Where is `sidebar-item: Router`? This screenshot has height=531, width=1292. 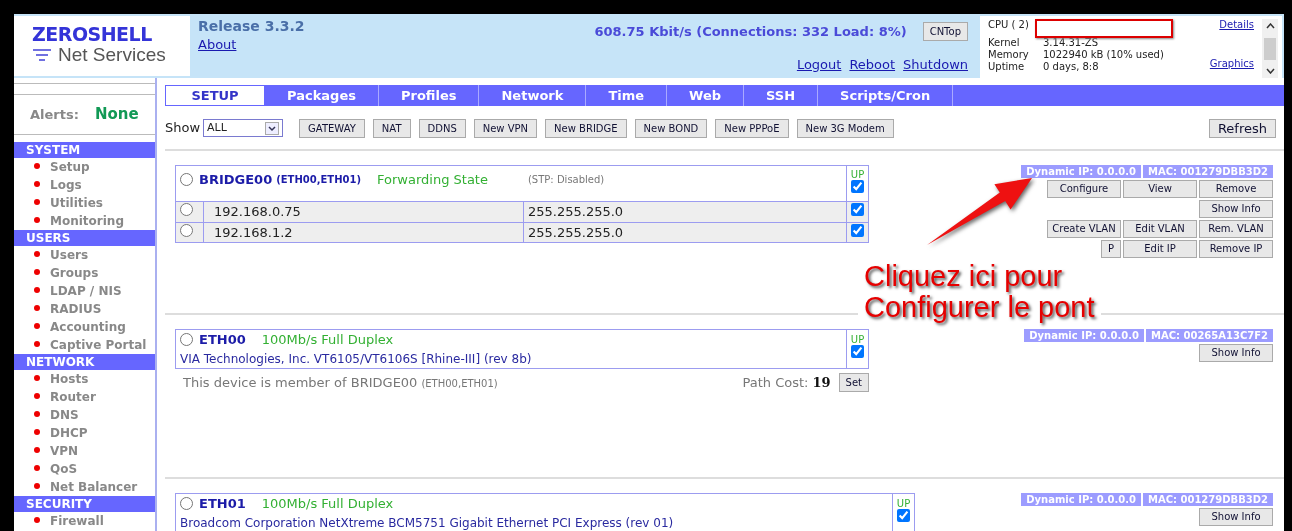
sidebar-item: Router is located at coordinates (84, 397).